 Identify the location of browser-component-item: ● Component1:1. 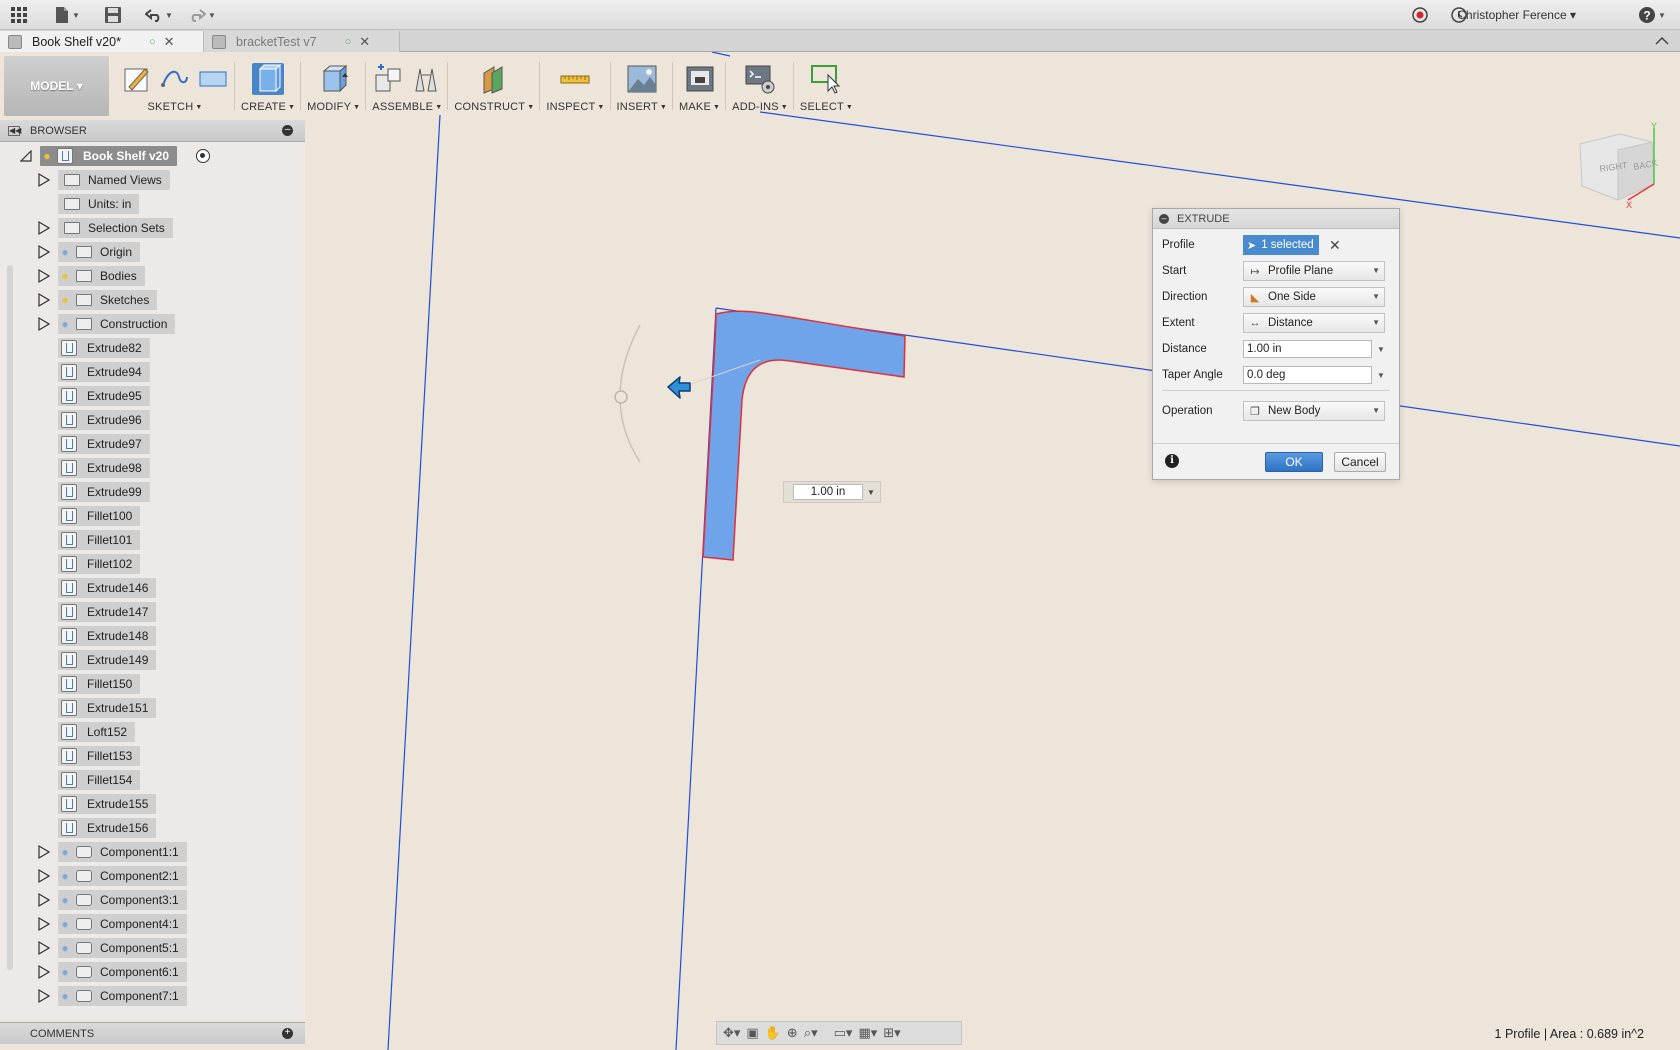
(150, 852).